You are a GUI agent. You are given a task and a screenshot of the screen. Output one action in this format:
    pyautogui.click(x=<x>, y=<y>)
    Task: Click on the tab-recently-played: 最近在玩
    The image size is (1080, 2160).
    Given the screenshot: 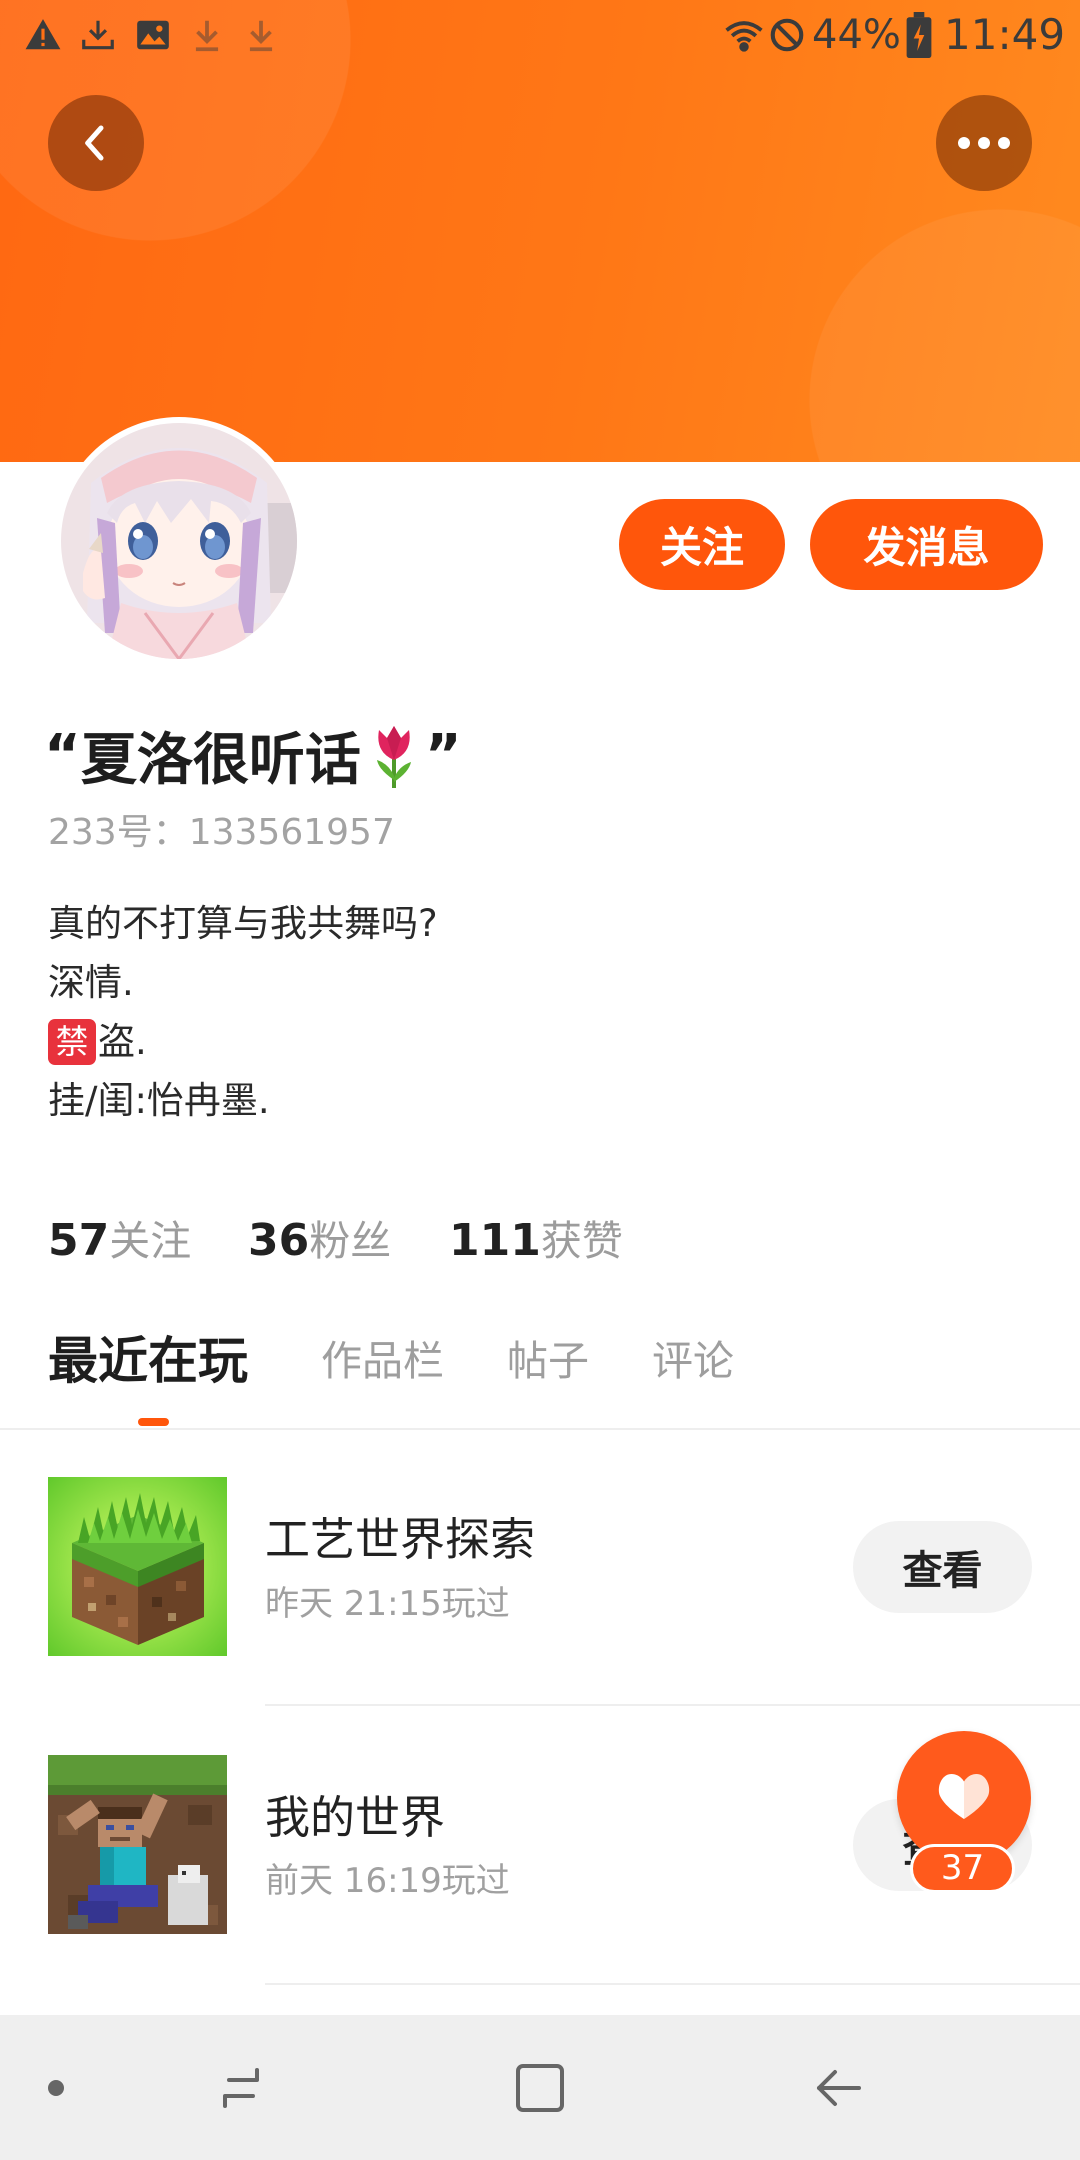 What is the action you would take?
    pyautogui.click(x=148, y=1361)
    